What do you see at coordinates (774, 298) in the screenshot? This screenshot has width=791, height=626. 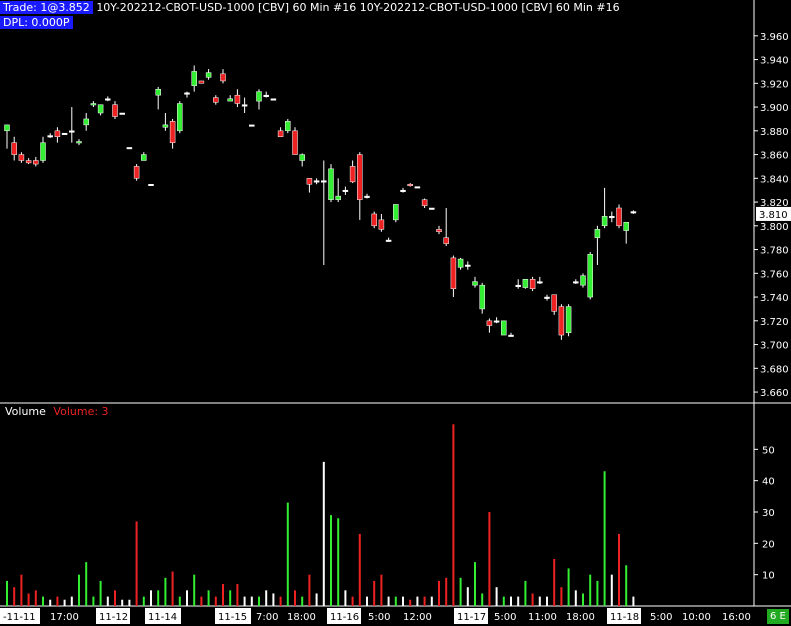 I see `price-tick-label: 3.740` at bounding box center [774, 298].